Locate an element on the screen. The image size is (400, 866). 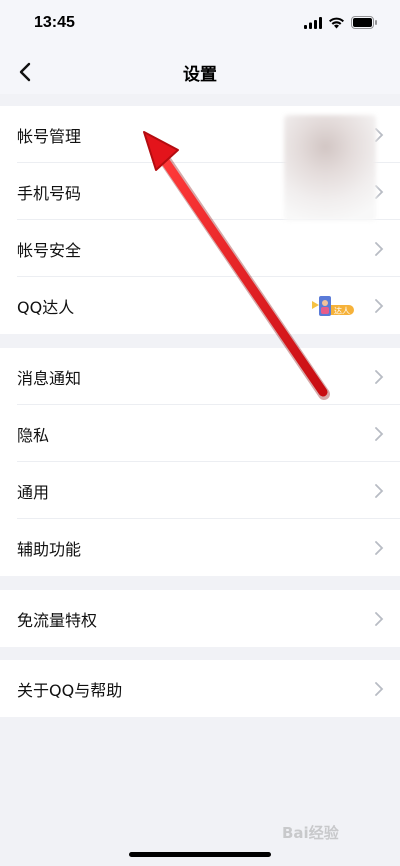
setting-item-about-help: 关于QQ与帮助 is located at coordinates (200, 688).